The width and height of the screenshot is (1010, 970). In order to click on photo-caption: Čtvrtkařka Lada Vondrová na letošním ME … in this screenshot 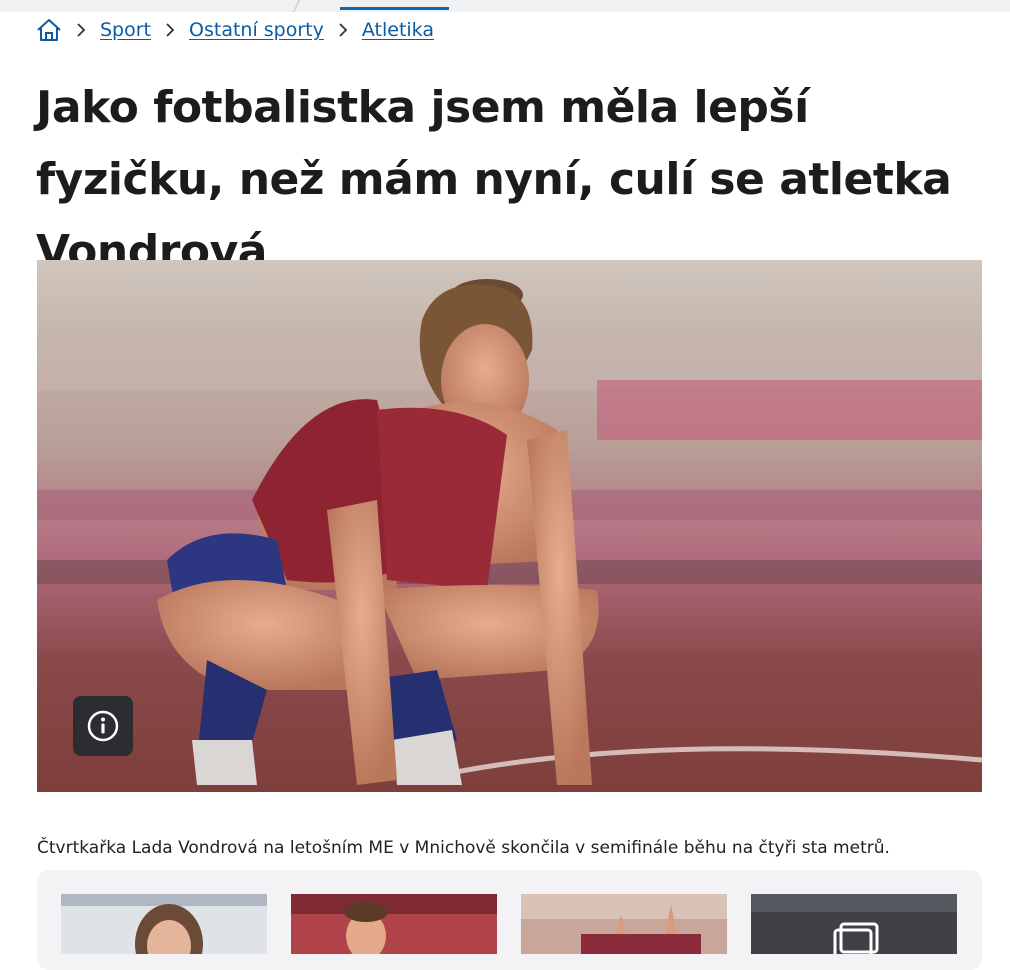, I will do `click(463, 848)`.